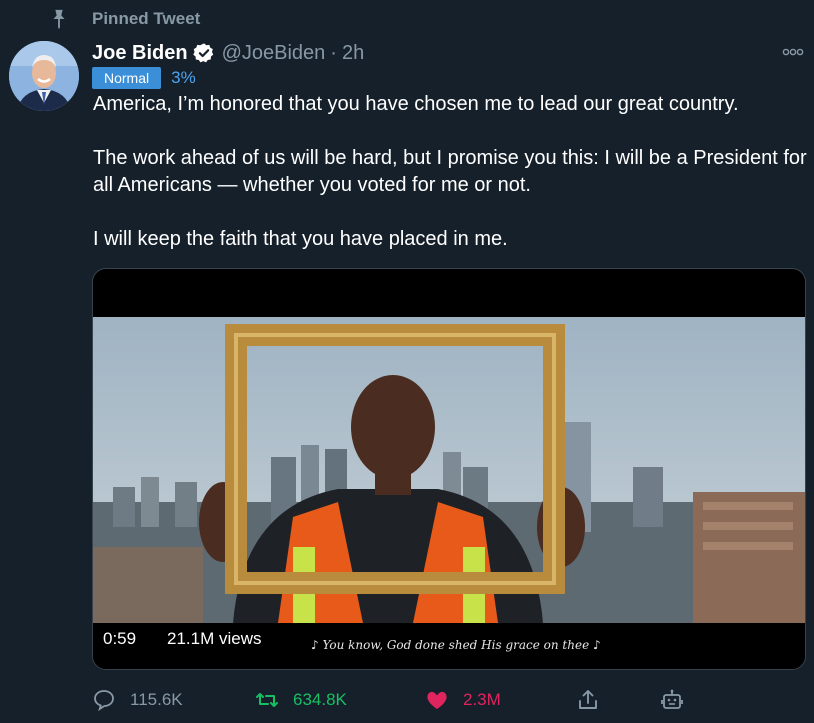  What do you see at coordinates (267, 700) in the screenshot?
I see `retweet-icon` at bounding box center [267, 700].